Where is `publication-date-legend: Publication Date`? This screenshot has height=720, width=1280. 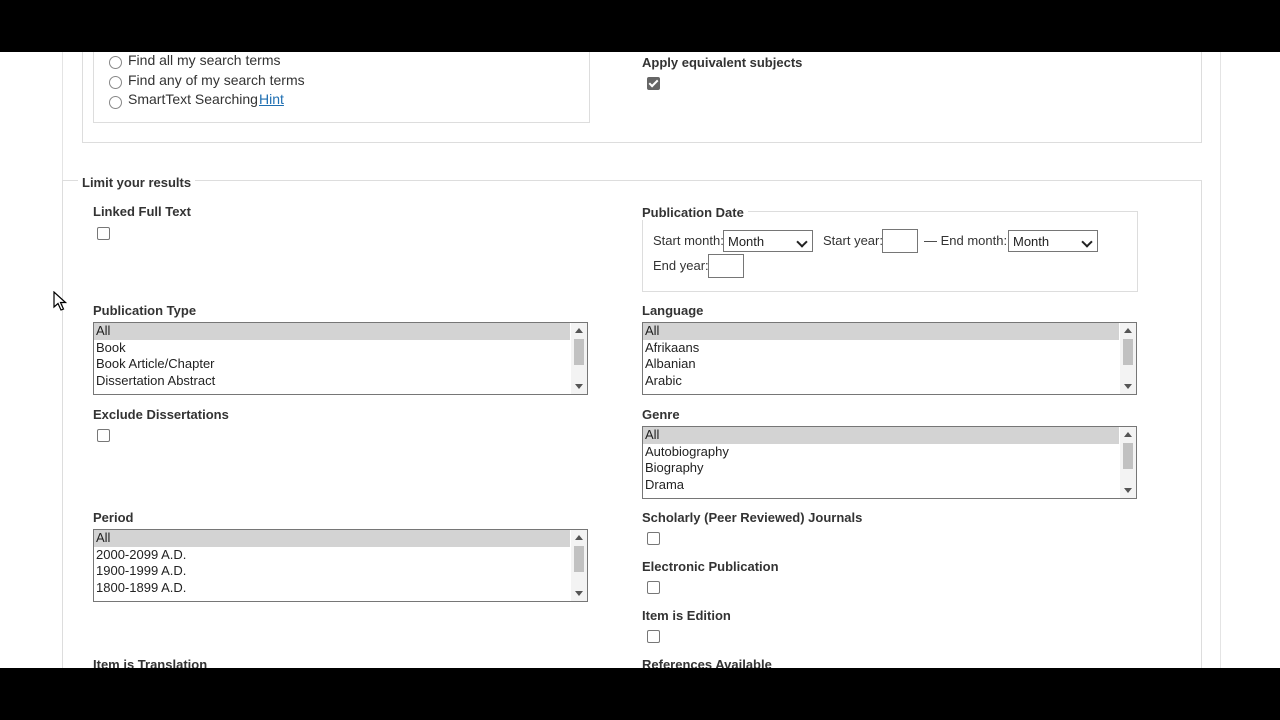
publication-date-legend: Publication Date is located at coordinates (693, 212).